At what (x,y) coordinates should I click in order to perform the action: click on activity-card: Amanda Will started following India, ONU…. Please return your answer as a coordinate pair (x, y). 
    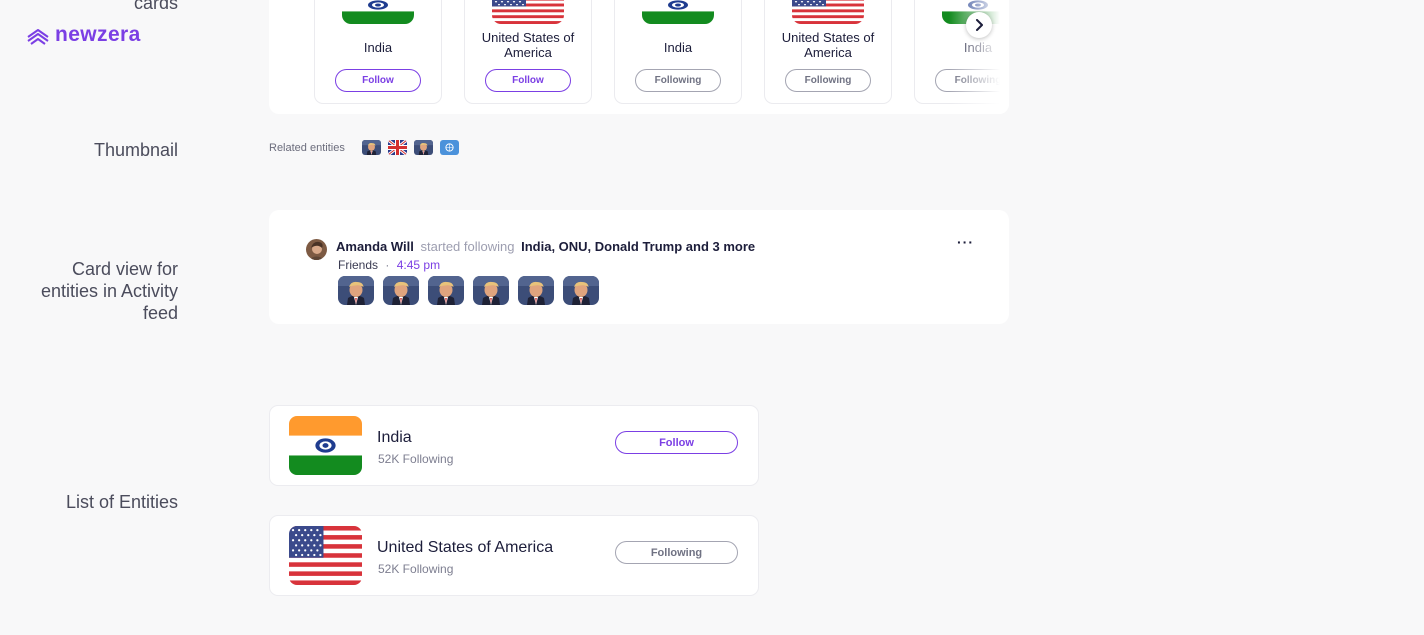
    Looking at the image, I should click on (639, 267).